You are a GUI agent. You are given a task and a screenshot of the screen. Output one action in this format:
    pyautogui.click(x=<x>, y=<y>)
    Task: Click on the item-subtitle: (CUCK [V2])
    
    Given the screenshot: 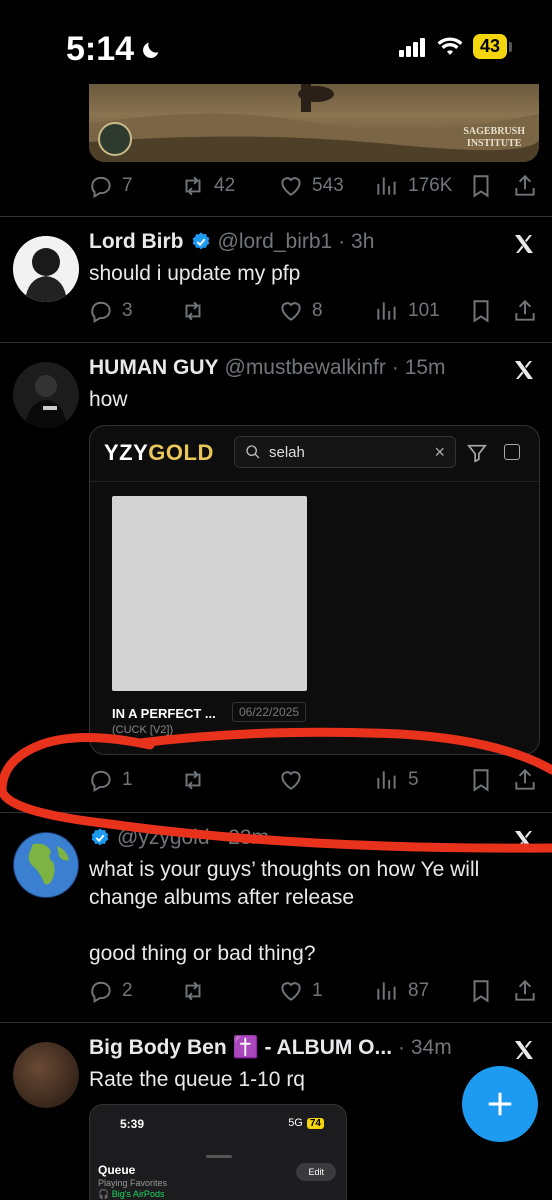 What is the action you would take?
    pyautogui.click(x=143, y=730)
    